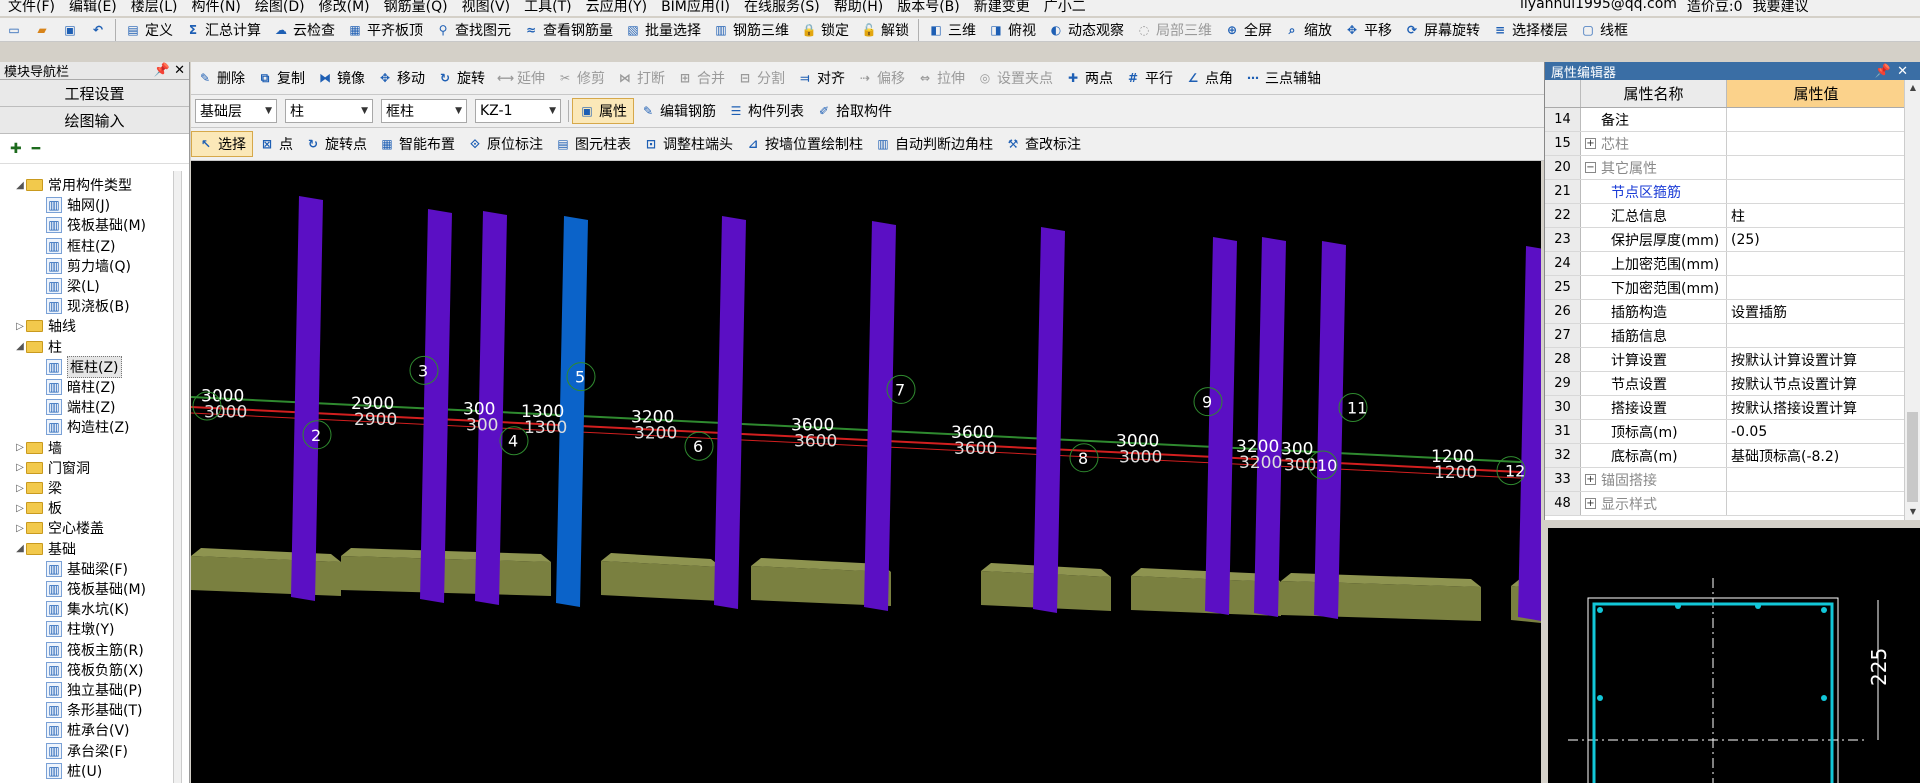 The width and height of the screenshot is (1920, 783). Describe the element at coordinates (701, 78) in the screenshot. I see `tb2-button-8: ⊞ 合并` at that location.